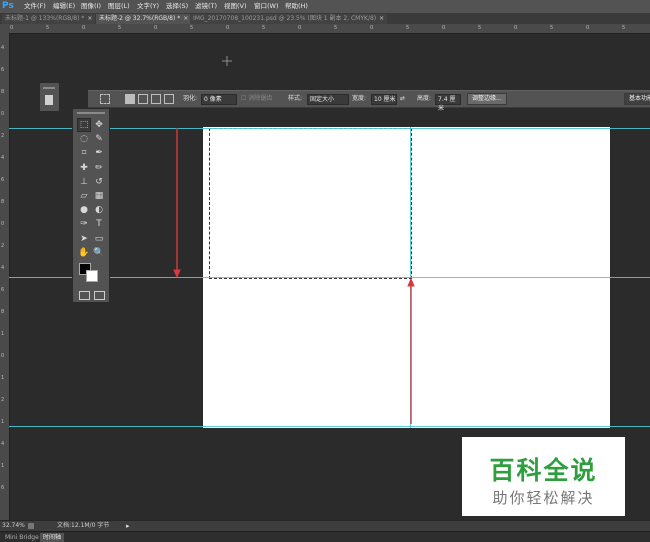 The width and height of the screenshot is (650, 542). What do you see at coordinates (411, 350) in the screenshot?
I see `arrow-up` at bounding box center [411, 350].